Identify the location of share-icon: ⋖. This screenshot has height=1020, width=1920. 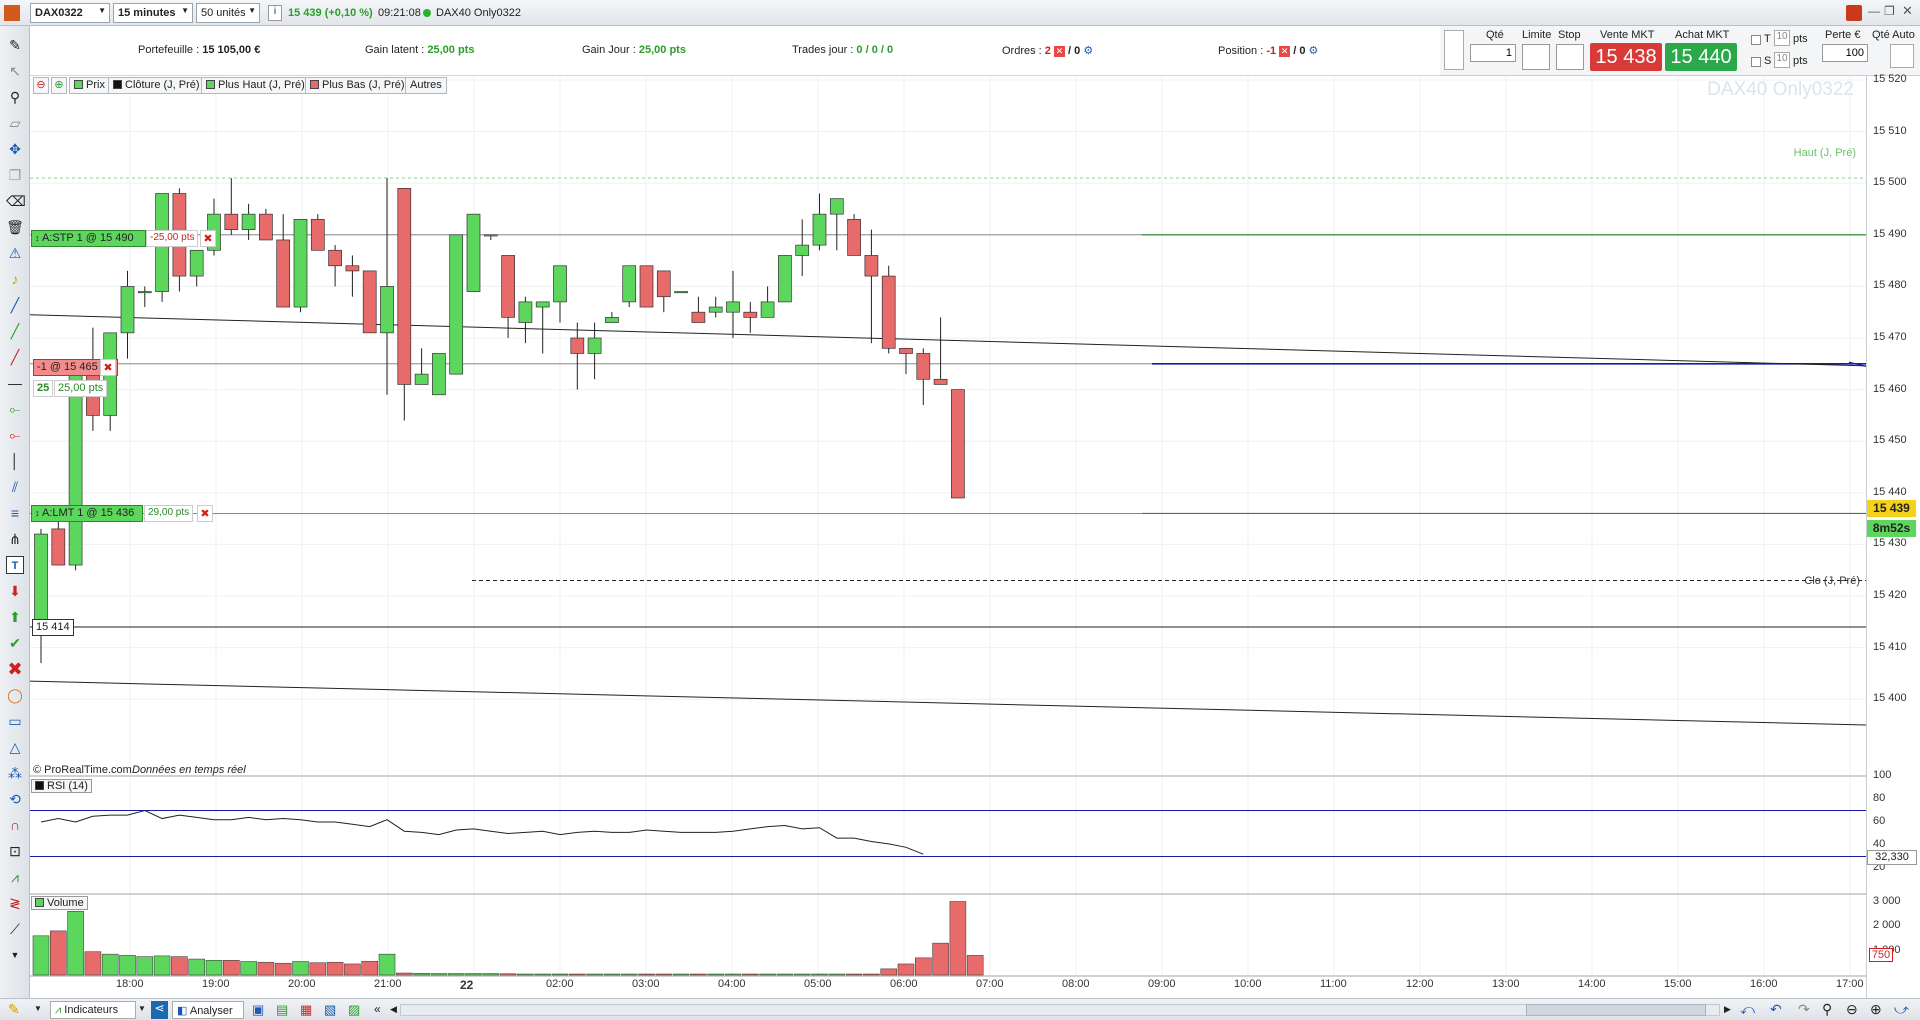
(159, 1010).